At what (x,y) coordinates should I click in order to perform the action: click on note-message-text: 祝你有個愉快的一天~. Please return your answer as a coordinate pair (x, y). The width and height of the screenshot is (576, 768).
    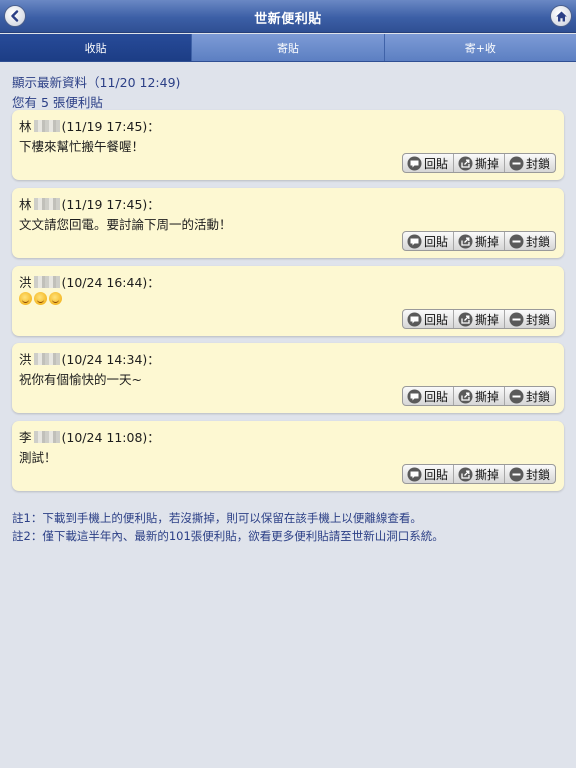
    Looking at the image, I should click on (80, 379).